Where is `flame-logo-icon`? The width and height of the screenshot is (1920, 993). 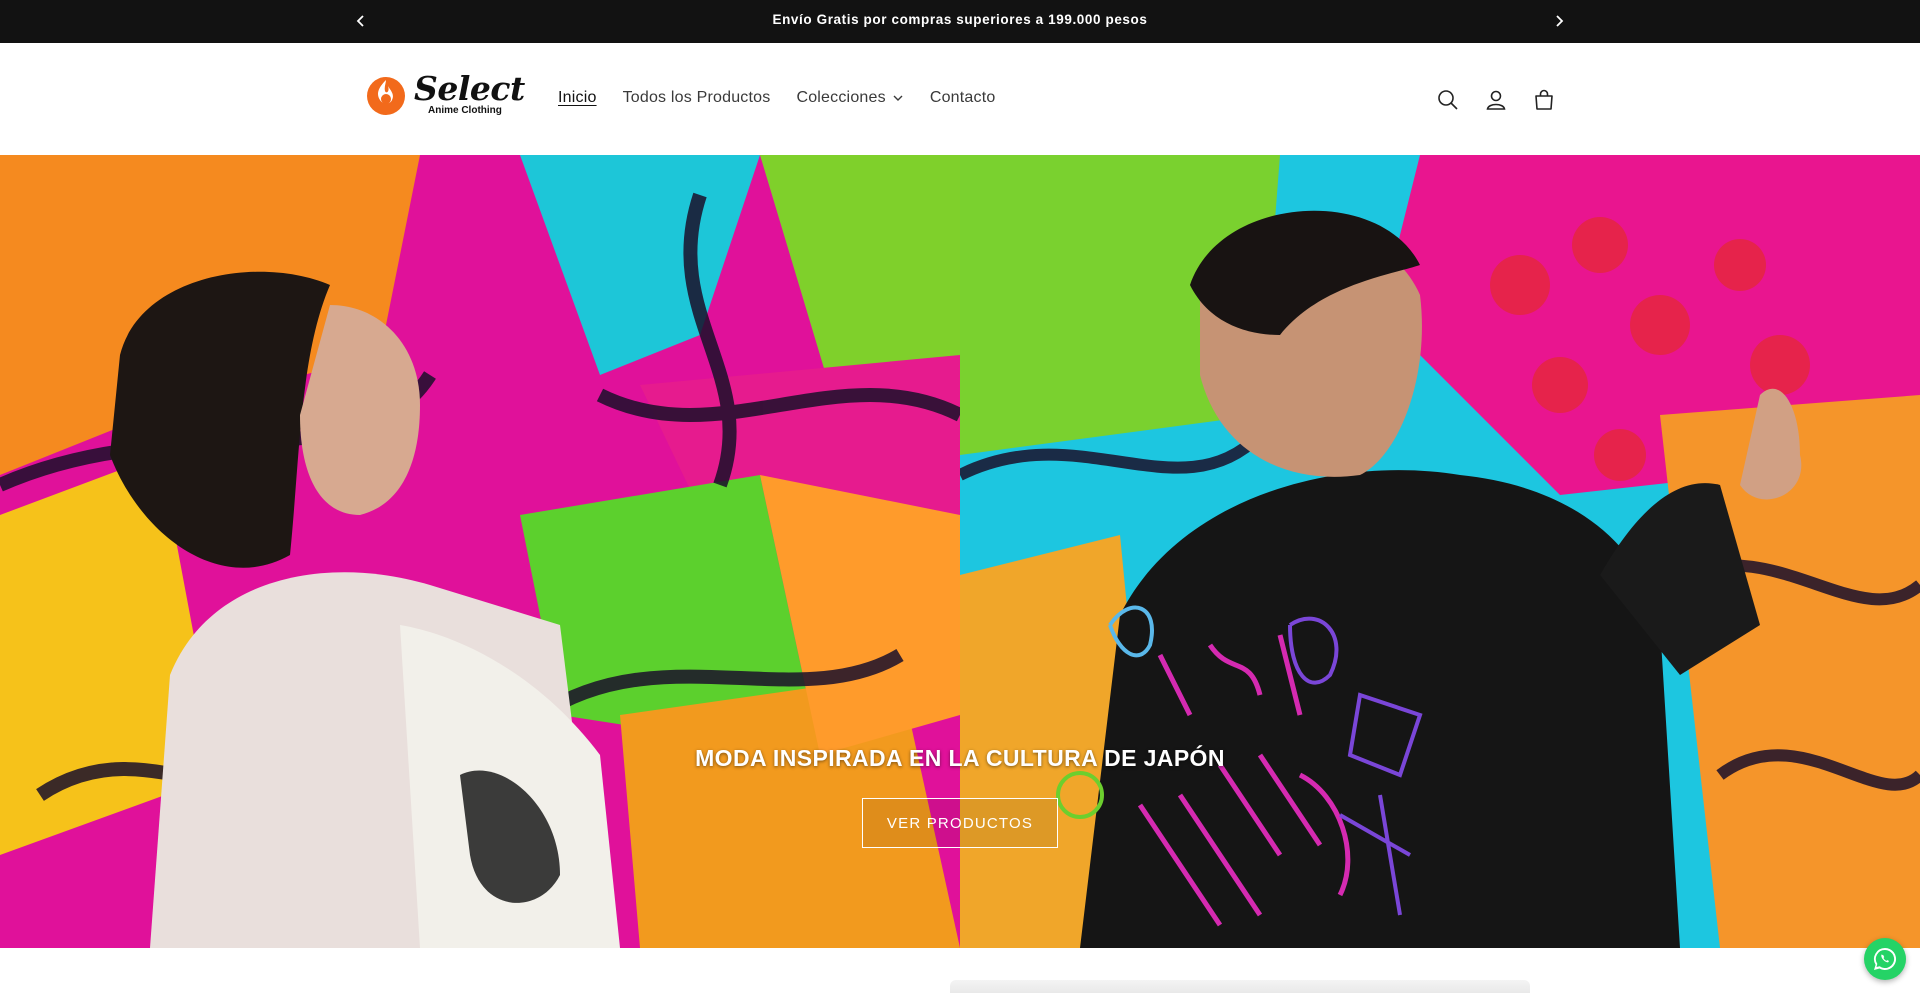
flame-logo-icon is located at coordinates (386, 96).